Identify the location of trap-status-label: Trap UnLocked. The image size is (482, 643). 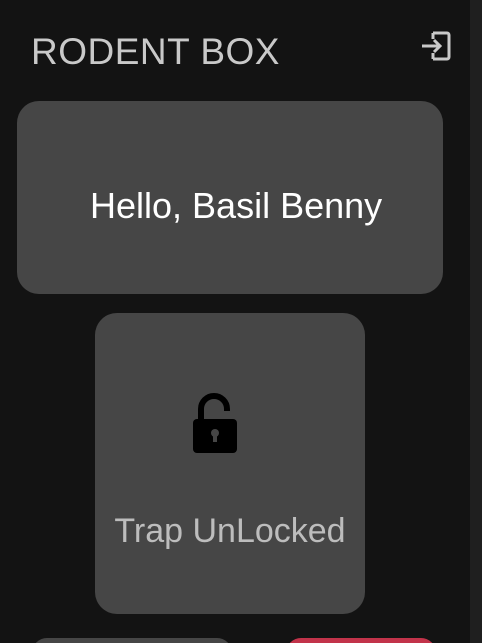
(230, 531).